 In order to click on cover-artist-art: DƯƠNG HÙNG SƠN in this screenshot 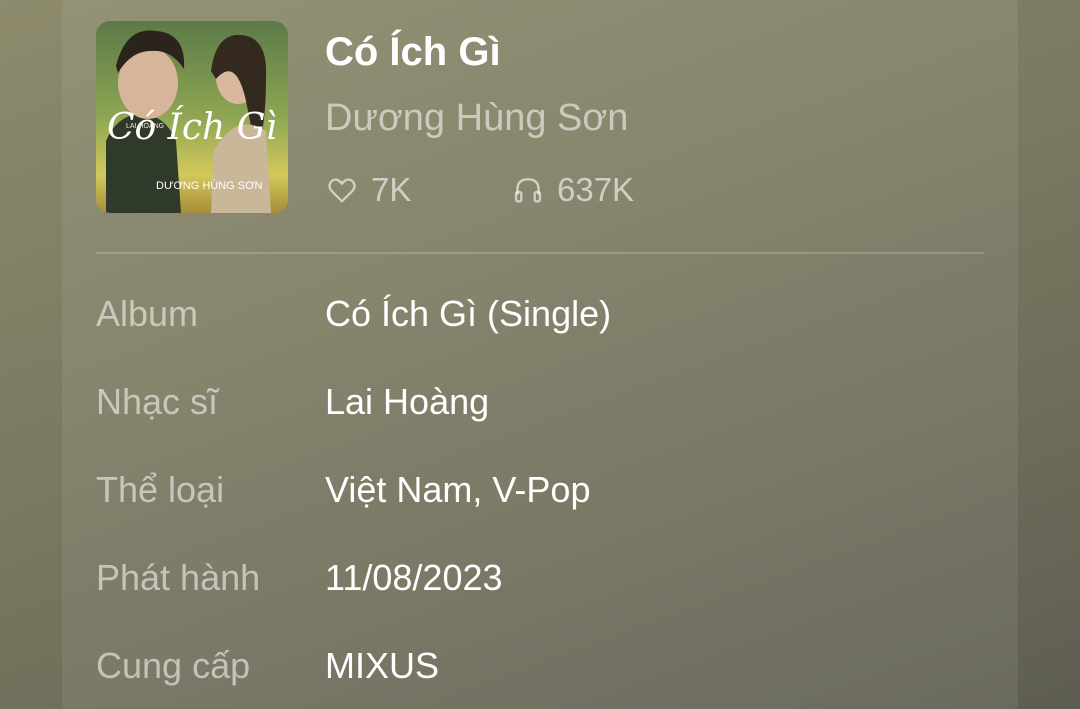, I will do `click(209, 185)`.